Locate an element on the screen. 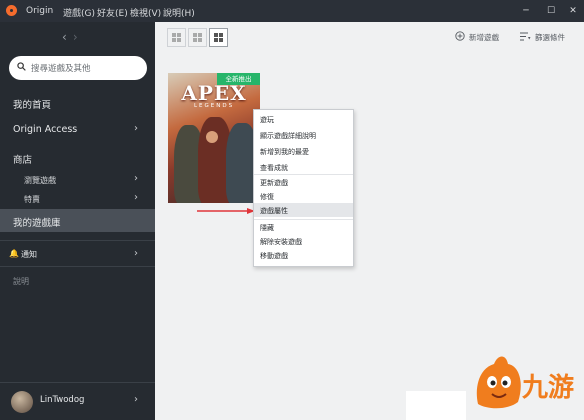 The height and width of the screenshot is (420, 584). menu-item-achievements: 查看成就 is located at coordinates (274, 168).